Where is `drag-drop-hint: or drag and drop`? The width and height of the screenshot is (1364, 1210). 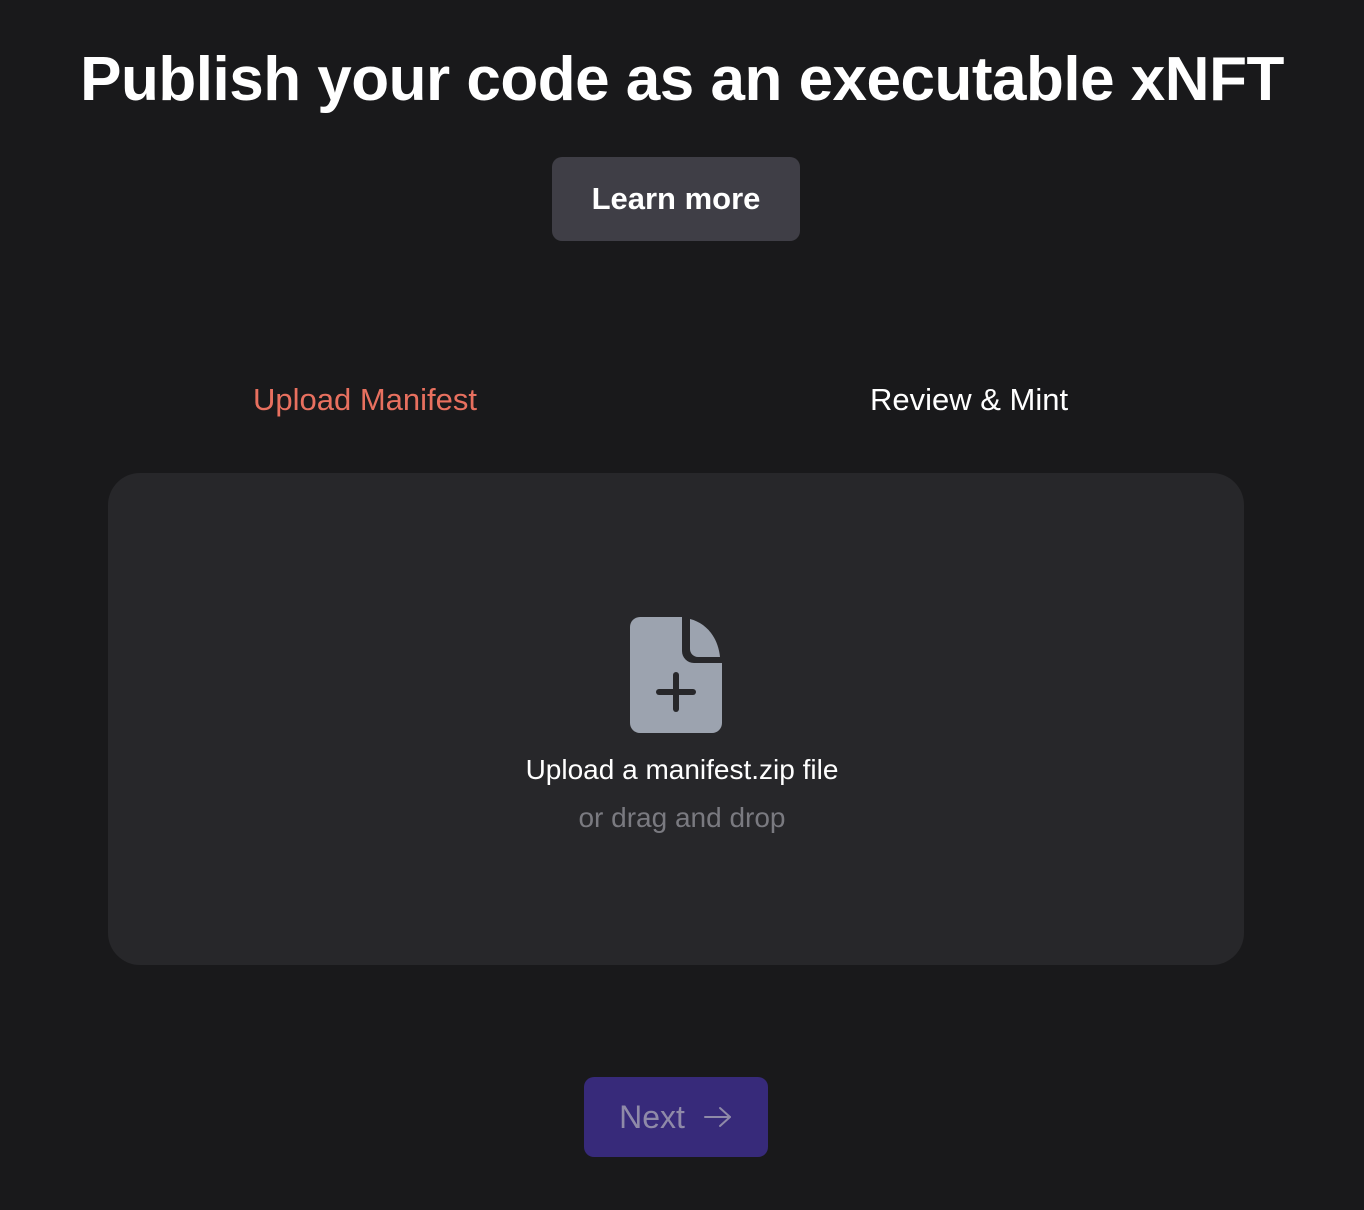 drag-drop-hint: or drag and drop is located at coordinates (682, 817).